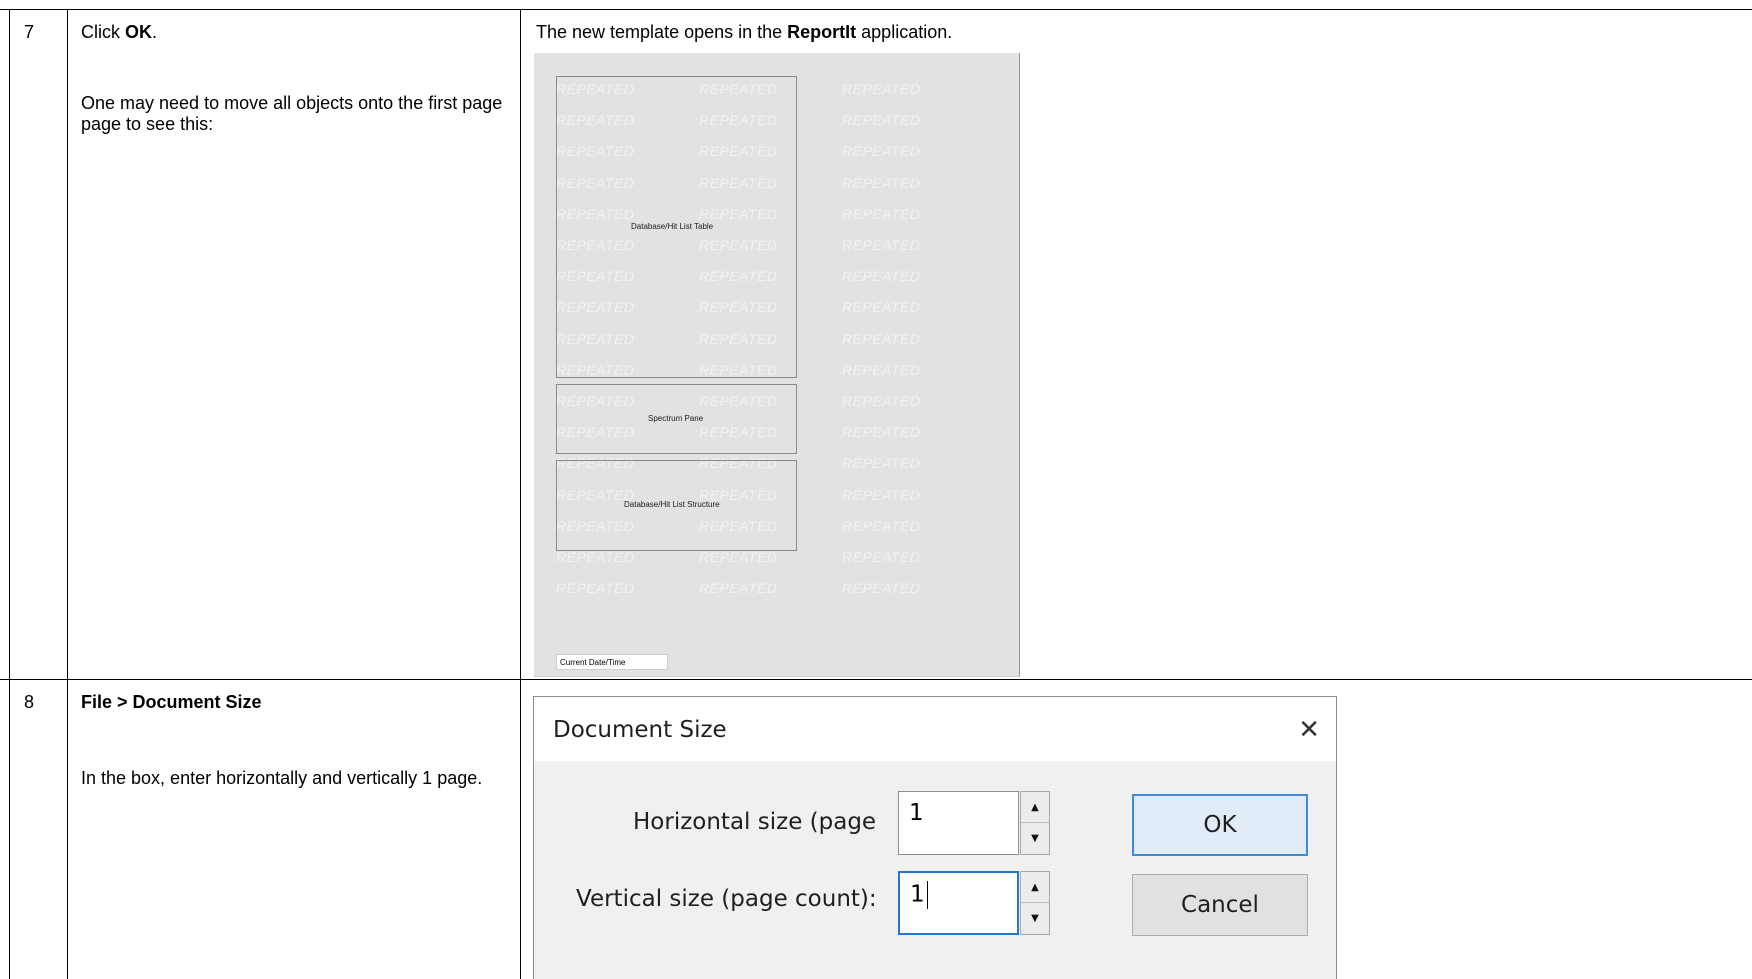 The image size is (1752, 979). Describe the element at coordinates (171, 702) in the screenshot. I see `step-action: File > Document Size` at that location.